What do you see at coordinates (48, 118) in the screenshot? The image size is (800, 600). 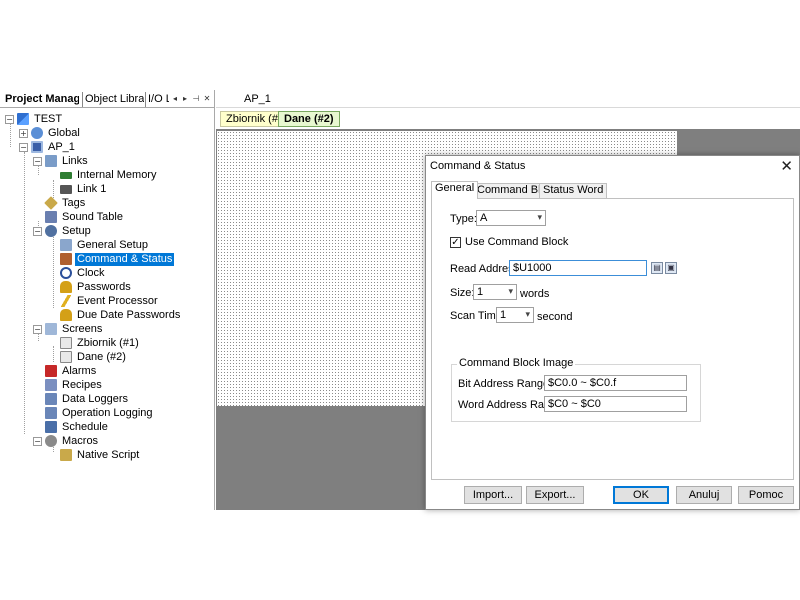 I see `tree-label: TEST` at bounding box center [48, 118].